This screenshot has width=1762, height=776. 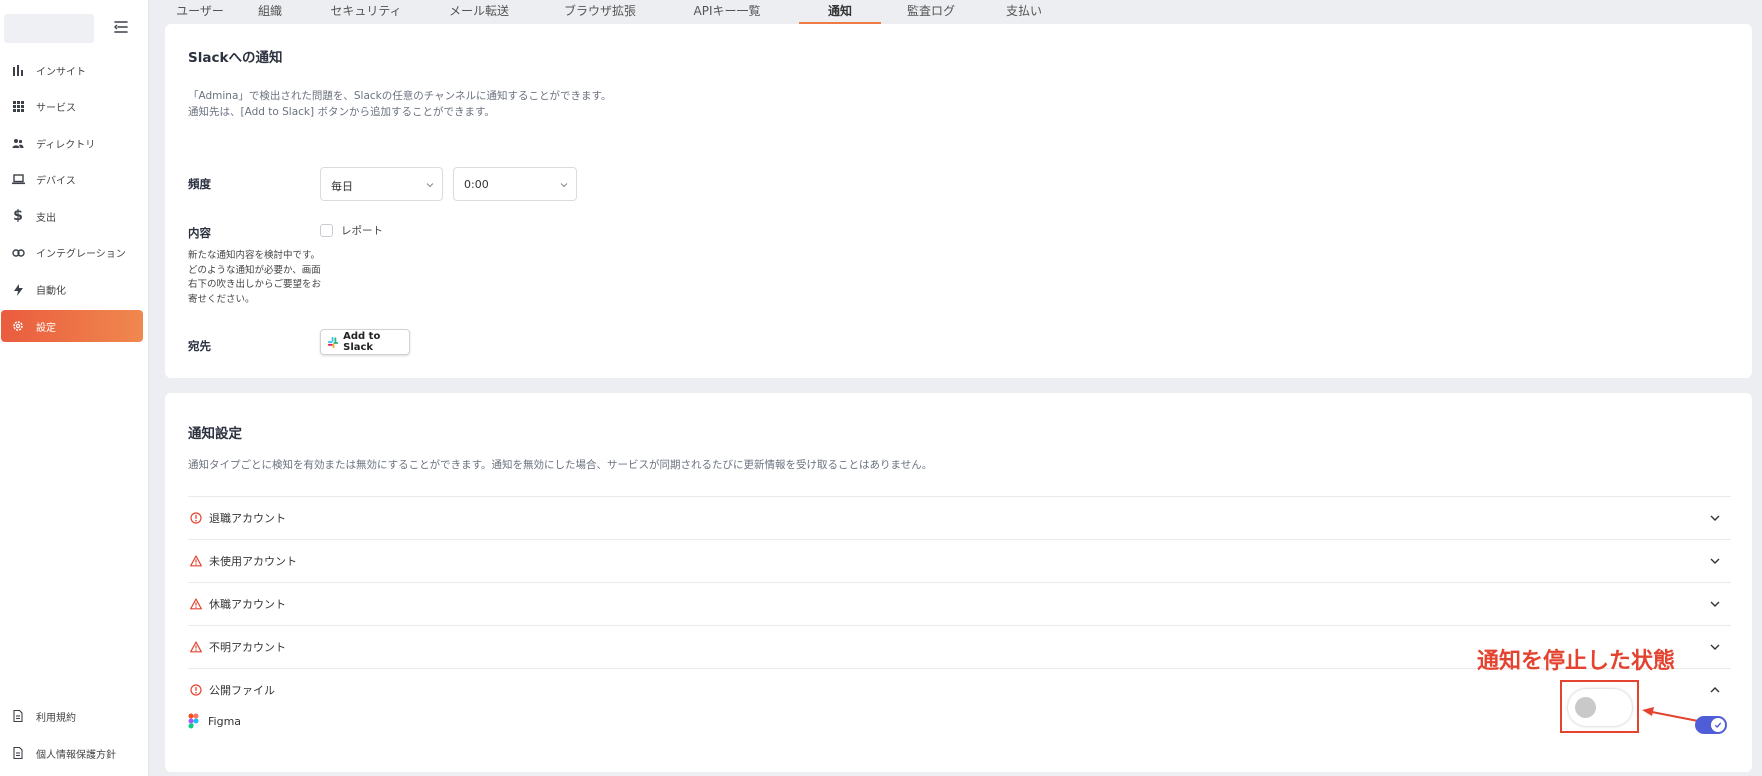 What do you see at coordinates (18, 143) in the screenshot?
I see `users-icon` at bounding box center [18, 143].